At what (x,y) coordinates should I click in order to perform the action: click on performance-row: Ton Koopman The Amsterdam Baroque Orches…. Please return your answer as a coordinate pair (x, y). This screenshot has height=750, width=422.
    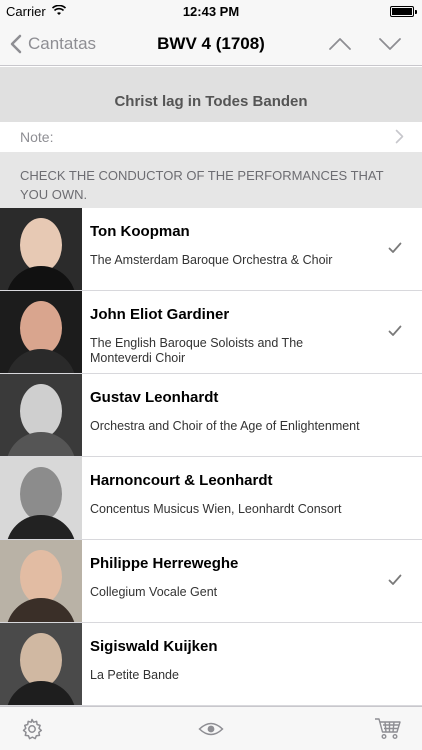
    Looking at the image, I should click on (211, 249).